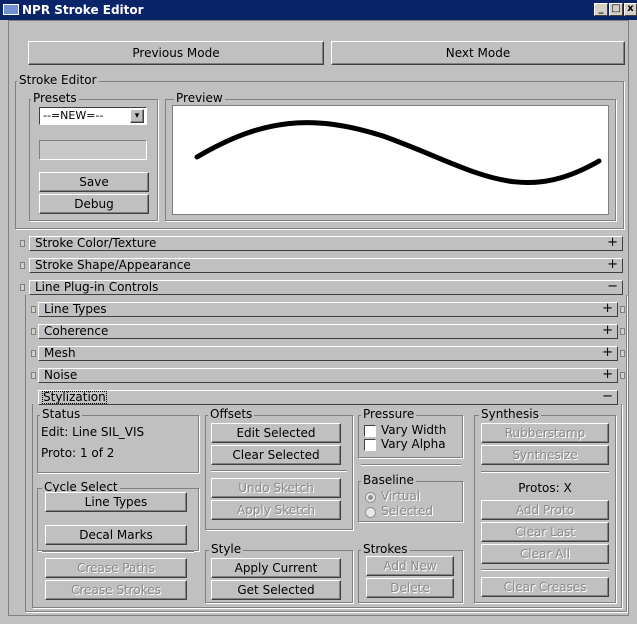  I want to click on debug-button: Debug, so click(94, 204).